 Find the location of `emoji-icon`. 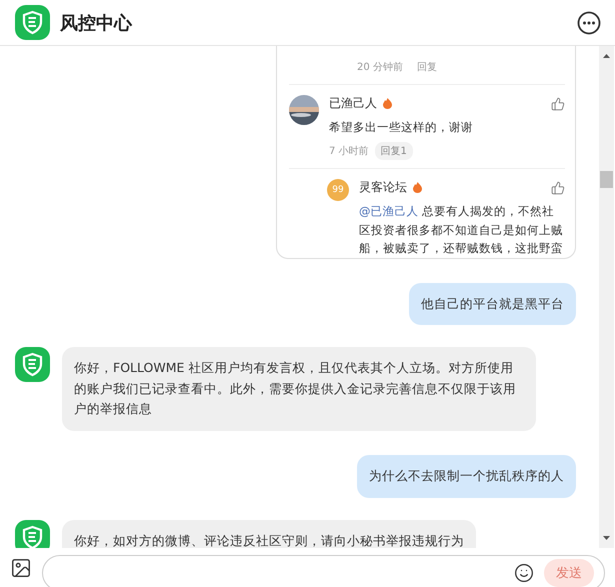

emoji-icon is located at coordinates (524, 572).